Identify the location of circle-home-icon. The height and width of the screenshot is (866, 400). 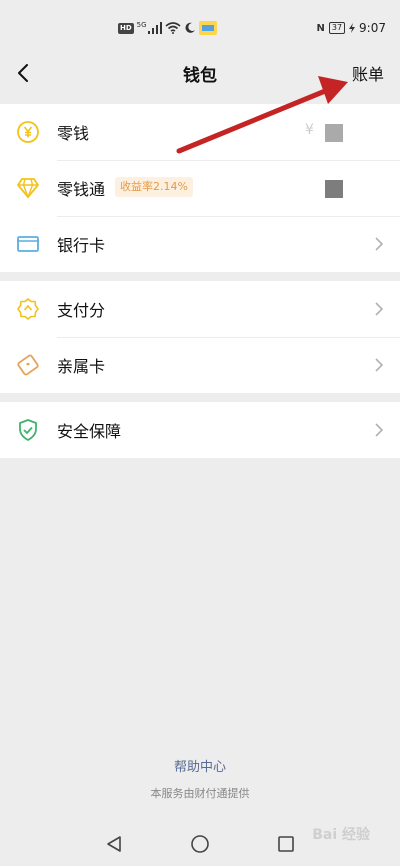
(200, 844).